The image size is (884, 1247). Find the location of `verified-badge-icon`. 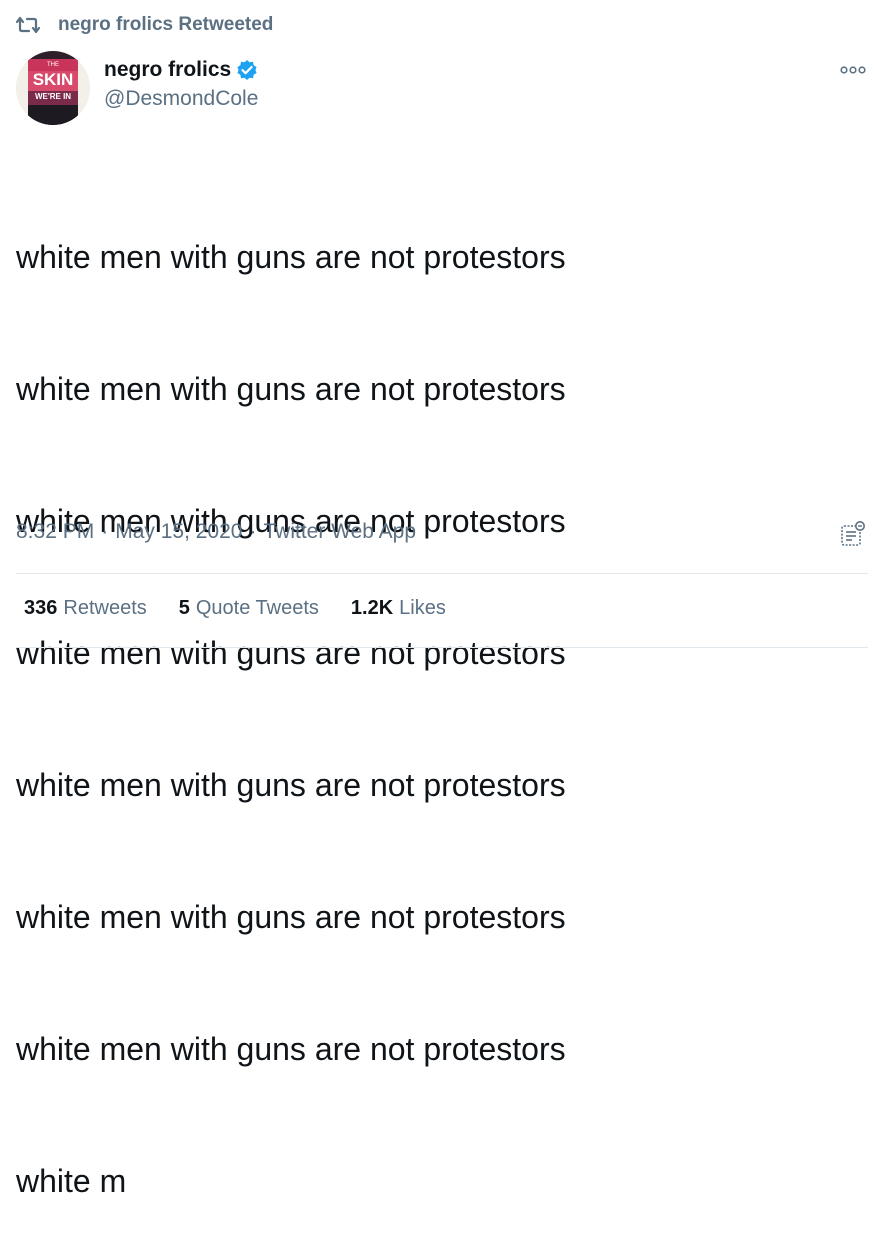

verified-badge-icon is located at coordinates (247, 70).